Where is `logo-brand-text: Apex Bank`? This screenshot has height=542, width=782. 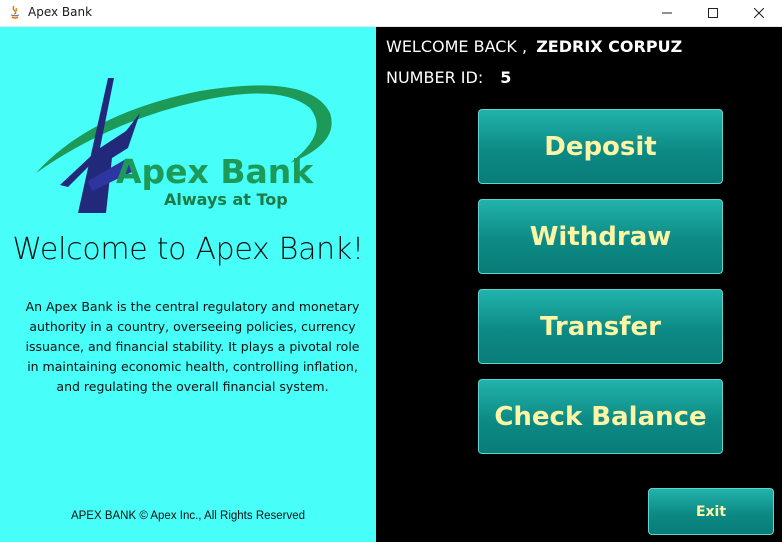 logo-brand-text: Apex Bank is located at coordinates (215, 171).